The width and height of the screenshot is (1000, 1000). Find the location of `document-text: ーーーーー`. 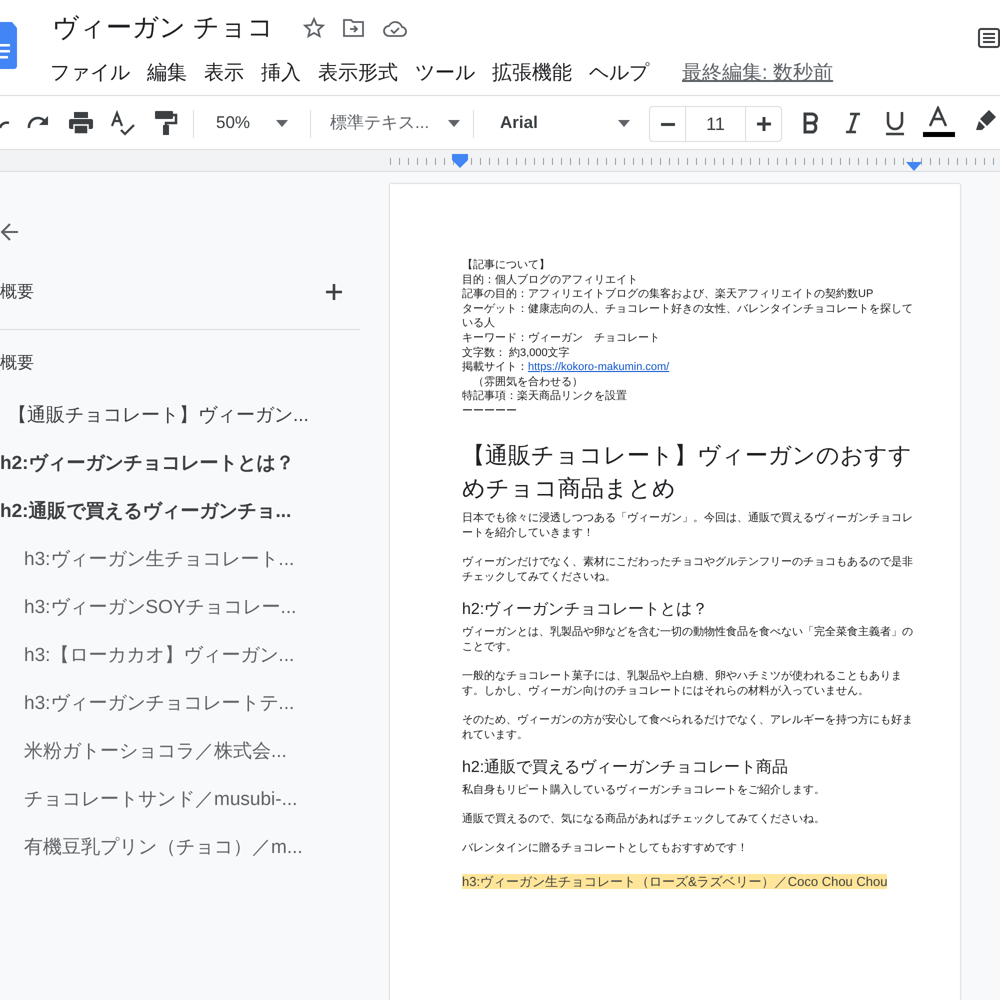

document-text: ーーーーー is located at coordinates (490, 411).